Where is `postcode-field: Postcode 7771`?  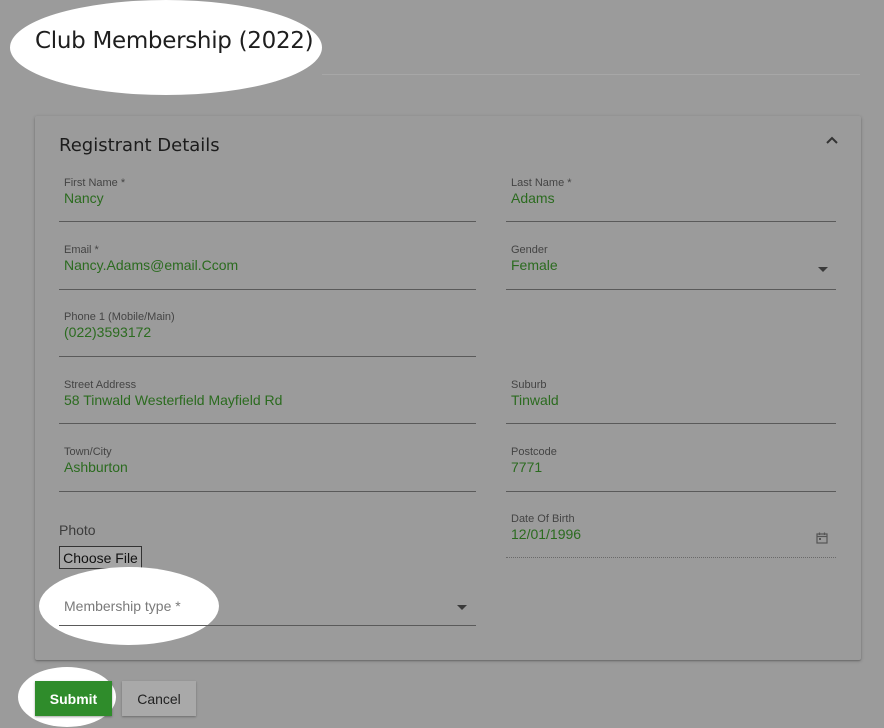 postcode-field: Postcode 7771 is located at coordinates (671, 469).